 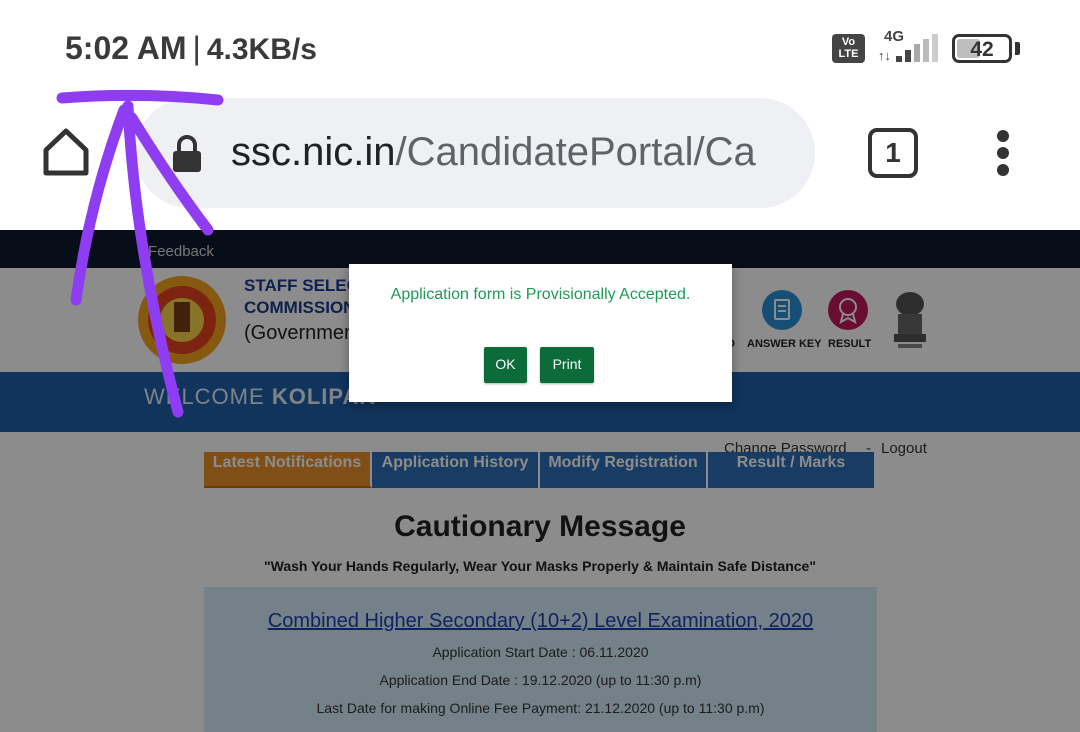 I want to click on battery-percent: 42, so click(x=982, y=49).